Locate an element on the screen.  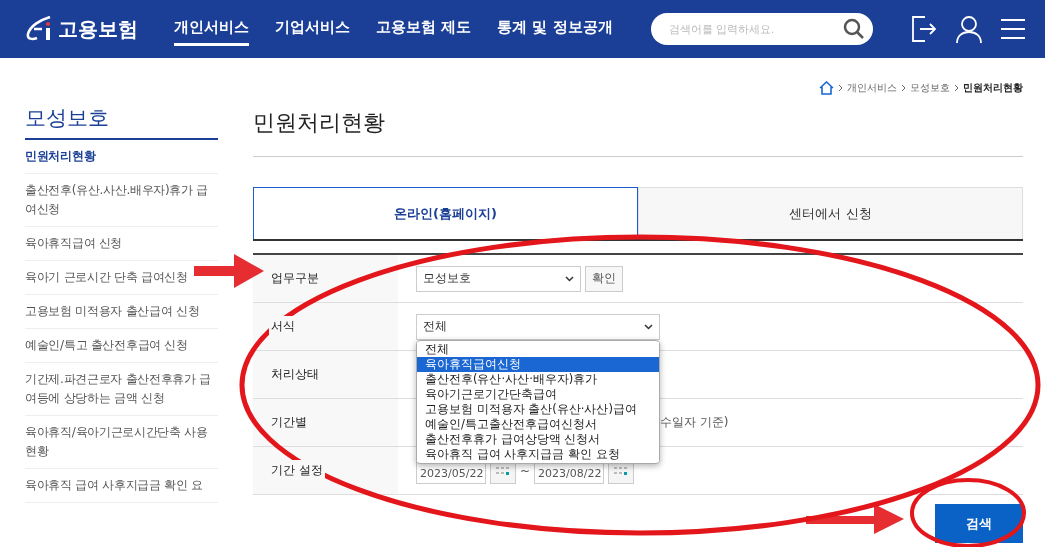
search-field: 검색어를 입력하세요. is located at coordinates (762, 29).